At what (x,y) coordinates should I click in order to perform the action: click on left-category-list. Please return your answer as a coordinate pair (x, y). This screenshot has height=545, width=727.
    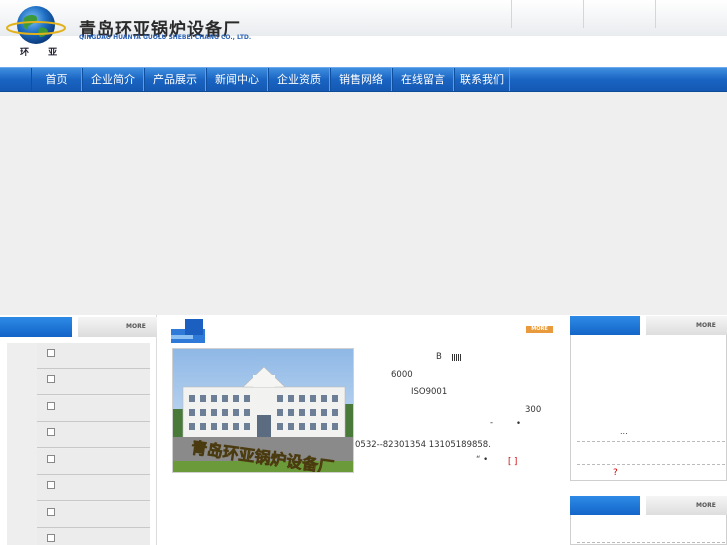
    Looking at the image, I should click on (78, 444).